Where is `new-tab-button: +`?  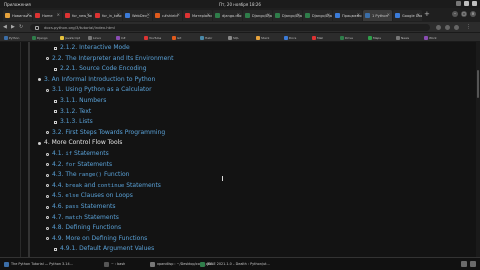 new-tab-button: + is located at coordinates (427, 14).